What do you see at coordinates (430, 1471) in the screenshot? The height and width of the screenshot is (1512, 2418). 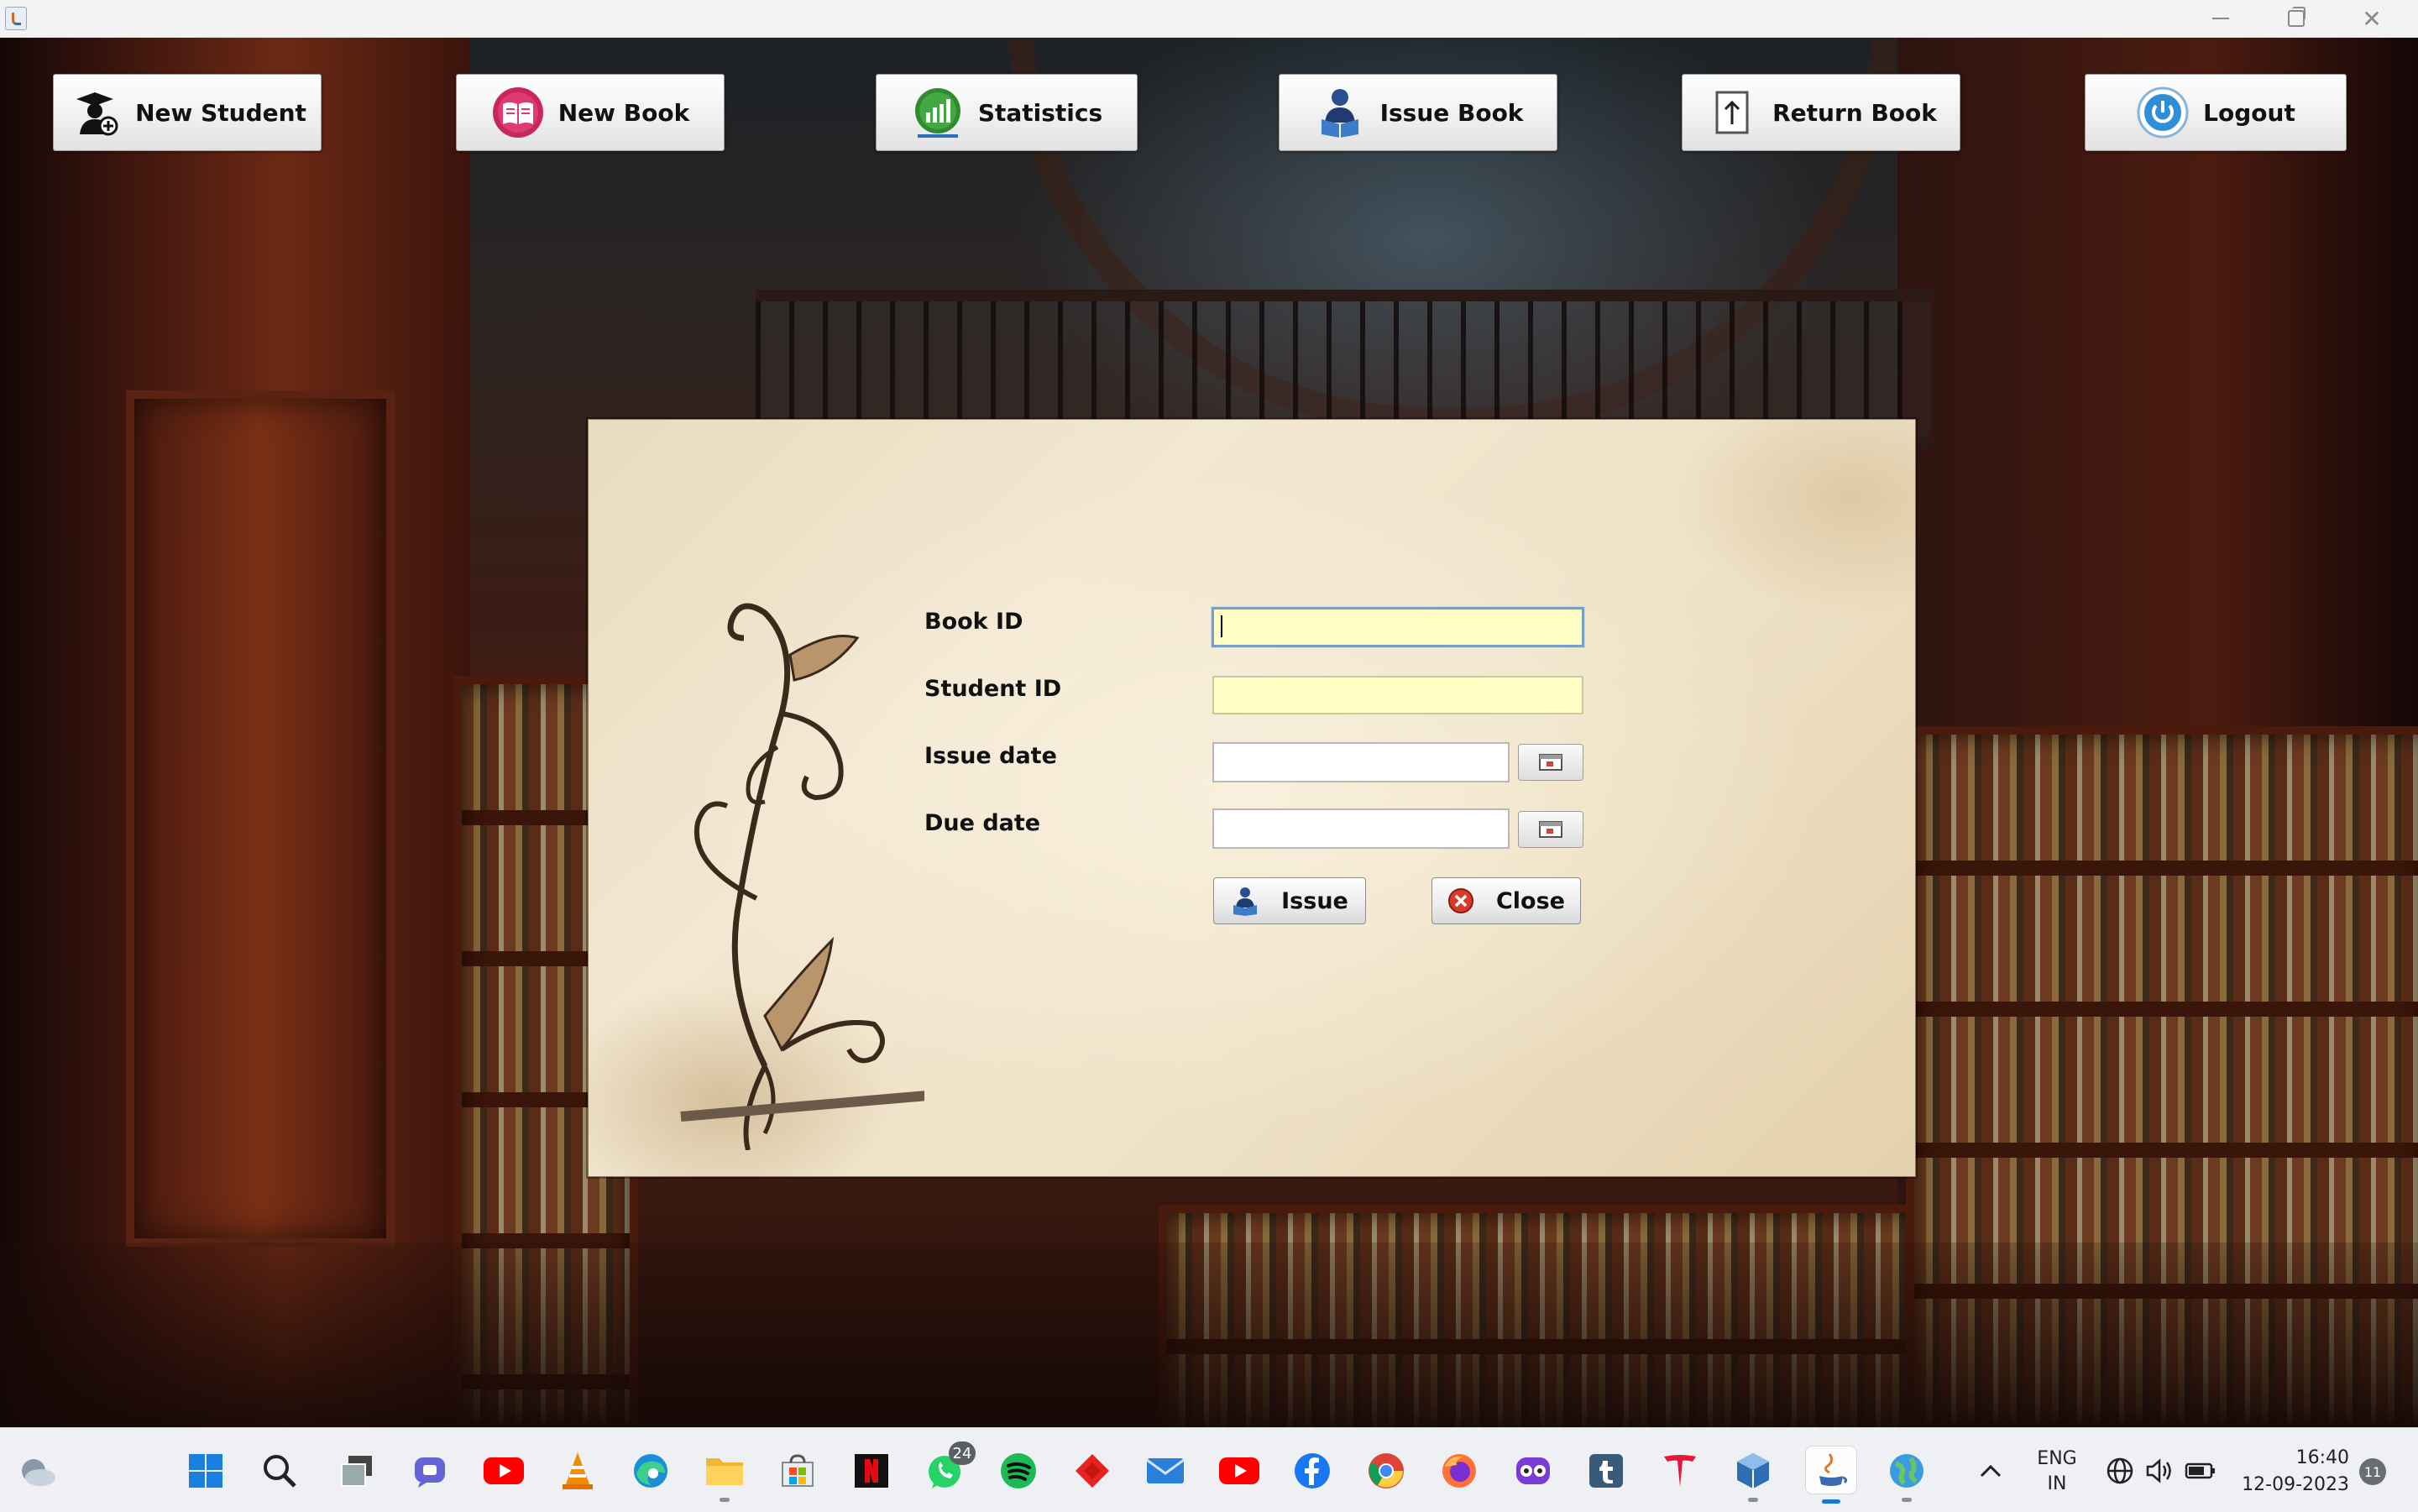 I see `teams-chat-icon` at bounding box center [430, 1471].